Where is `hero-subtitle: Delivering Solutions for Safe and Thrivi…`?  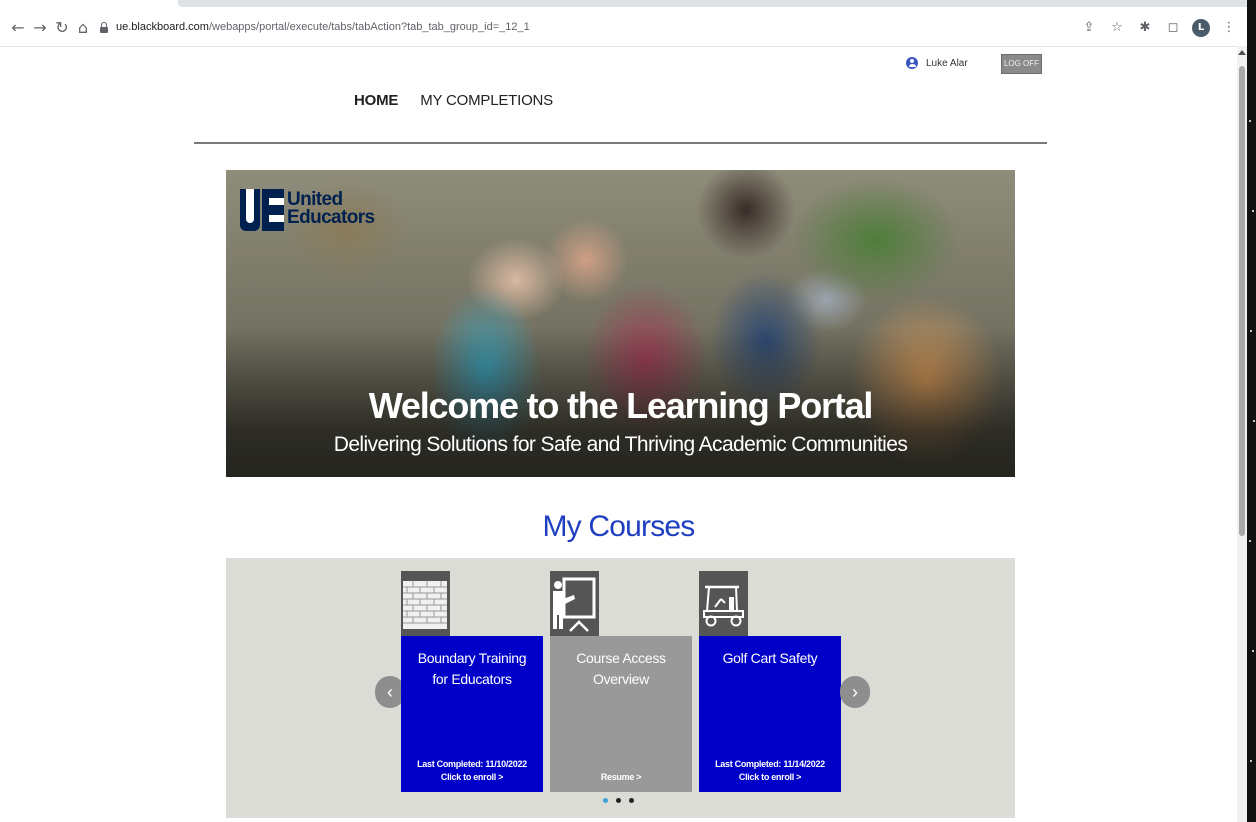 hero-subtitle: Delivering Solutions for Safe and Thrivi… is located at coordinates (620, 444).